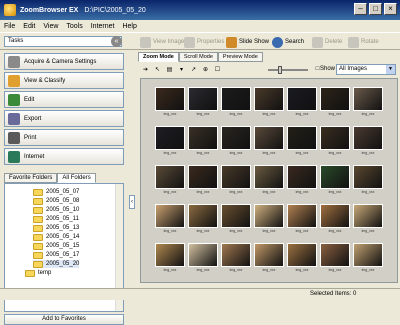  I want to click on folder-item: 2005_05_07, so click(56, 192).